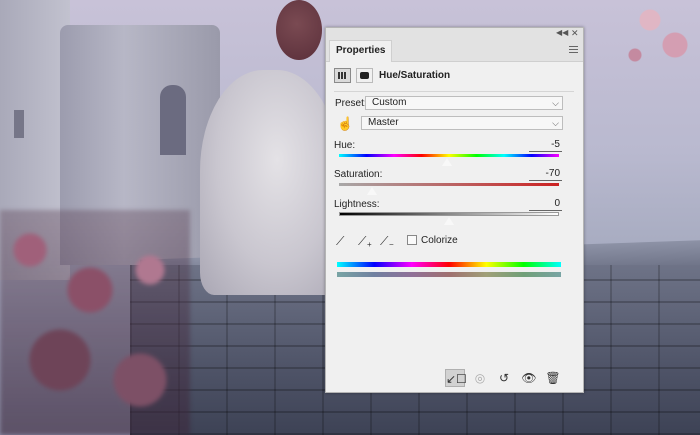 This screenshot has width=700, height=435. I want to click on woman-head, so click(299, 30).